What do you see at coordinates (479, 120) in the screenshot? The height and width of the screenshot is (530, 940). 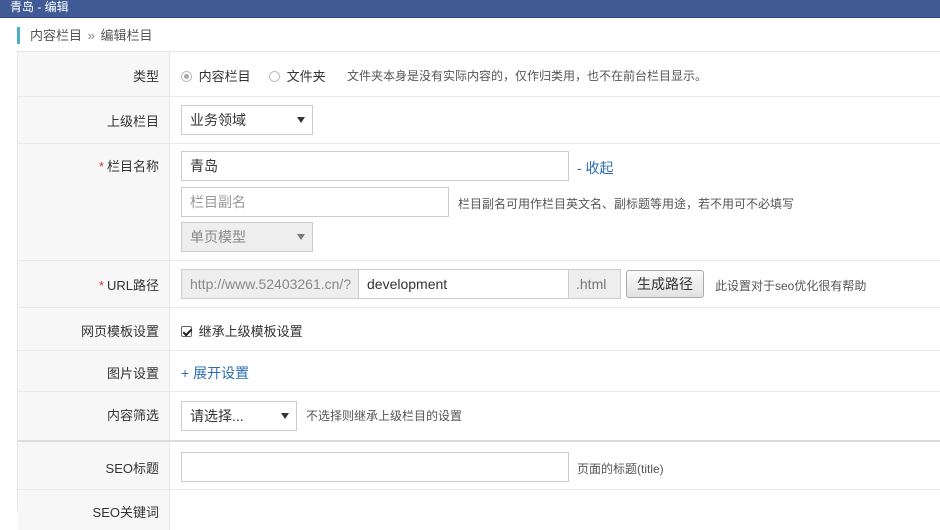 I see `parent-row: 上级栏目 业务领域` at bounding box center [479, 120].